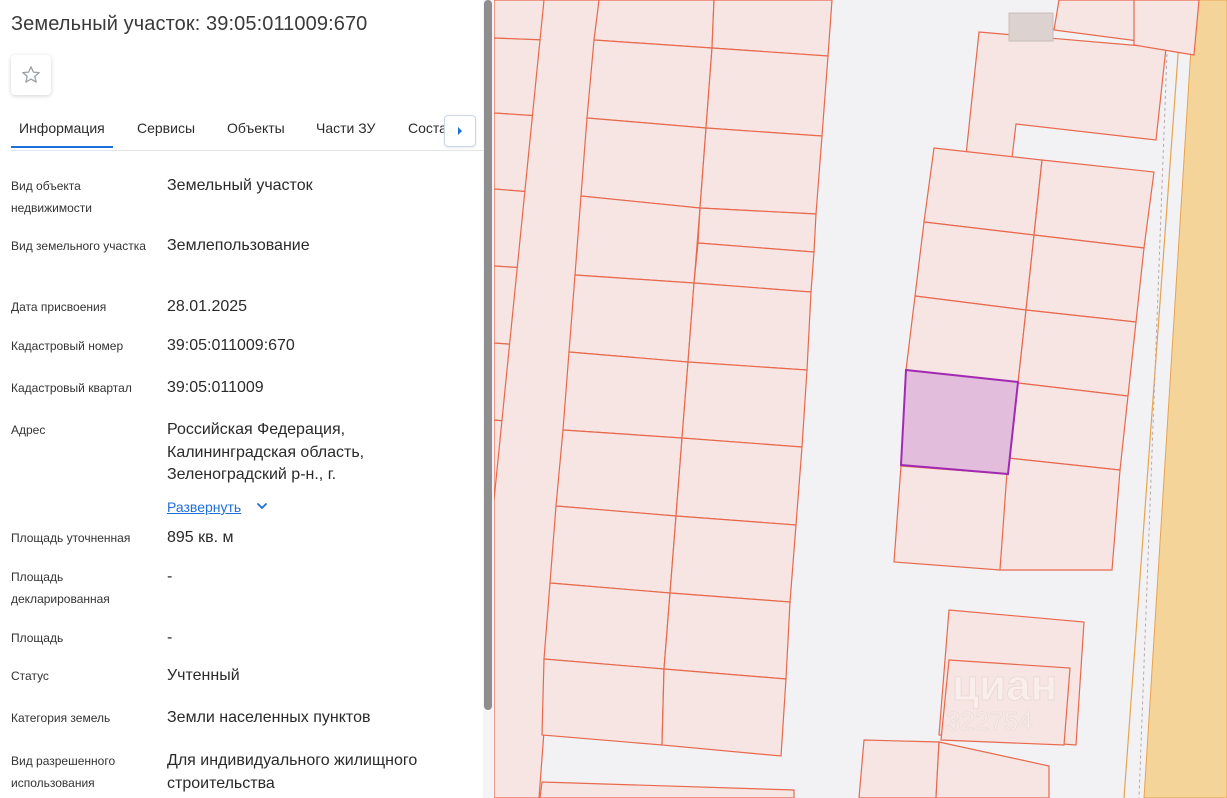  What do you see at coordinates (62, 128) in the screenshot?
I see `tab-information: Информация` at bounding box center [62, 128].